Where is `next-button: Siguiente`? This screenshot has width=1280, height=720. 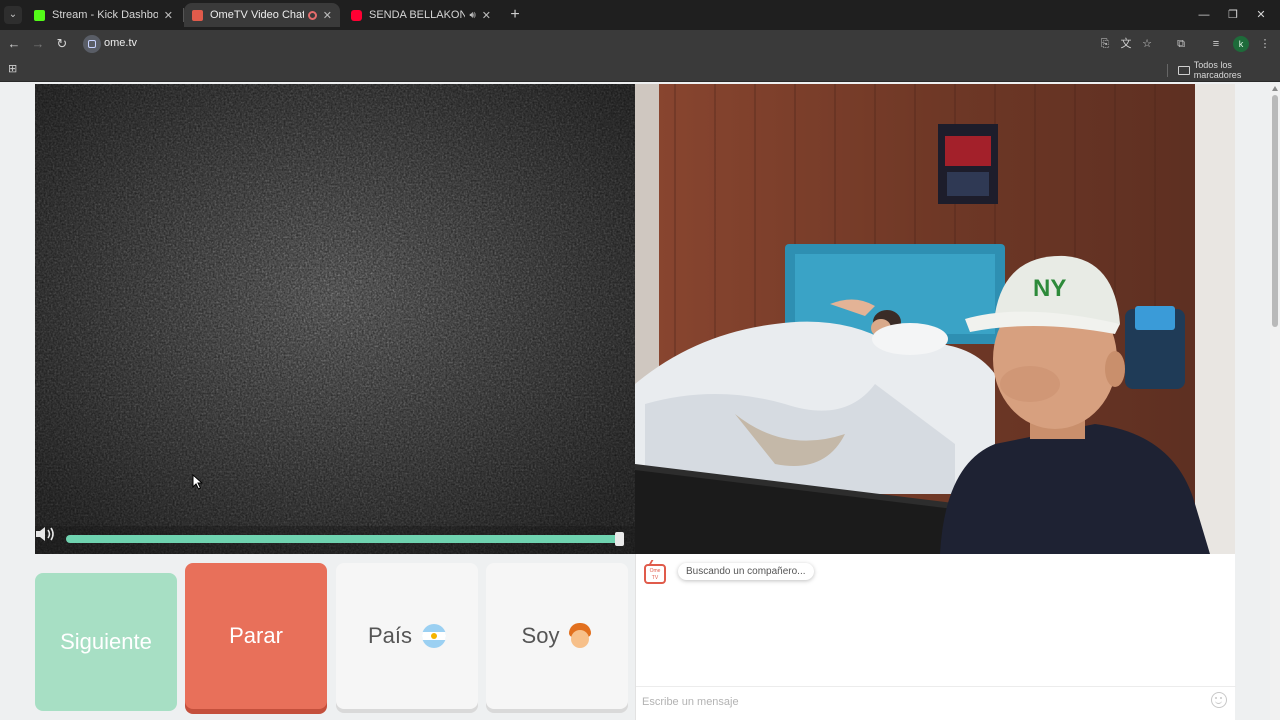 next-button: Siguiente is located at coordinates (106, 642).